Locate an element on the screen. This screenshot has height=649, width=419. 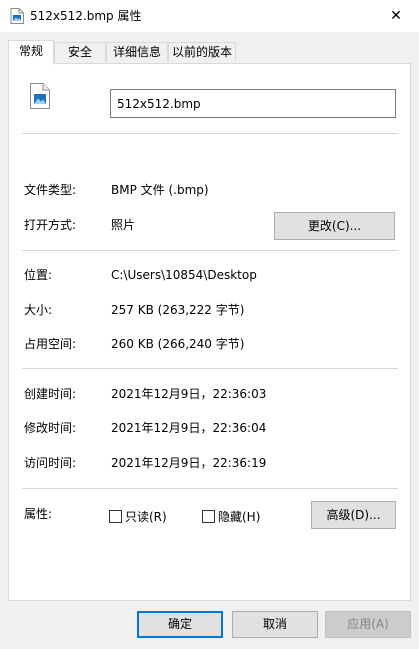
close-button: ✕ is located at coordinates (396, 16).